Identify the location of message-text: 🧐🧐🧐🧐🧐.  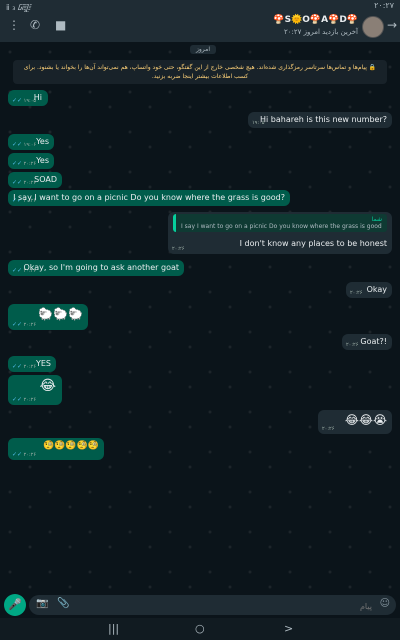
(70, 446).